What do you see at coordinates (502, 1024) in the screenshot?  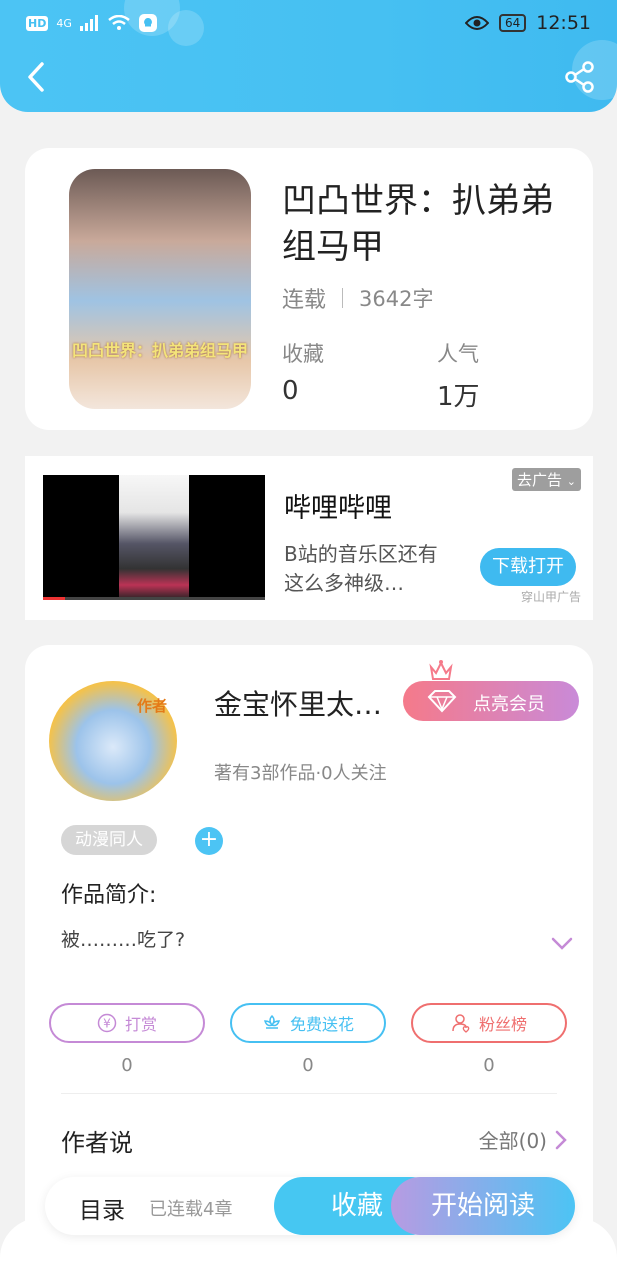 I see `fan-ranking-label: 粉丝榜` at bounding box center [502, 1024].